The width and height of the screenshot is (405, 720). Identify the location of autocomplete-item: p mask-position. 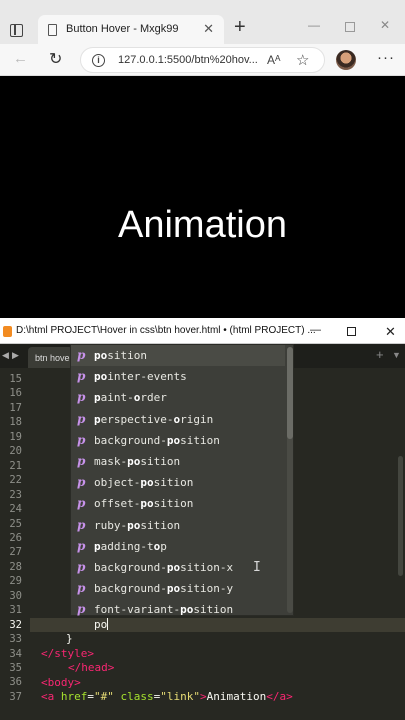
(178, 461).